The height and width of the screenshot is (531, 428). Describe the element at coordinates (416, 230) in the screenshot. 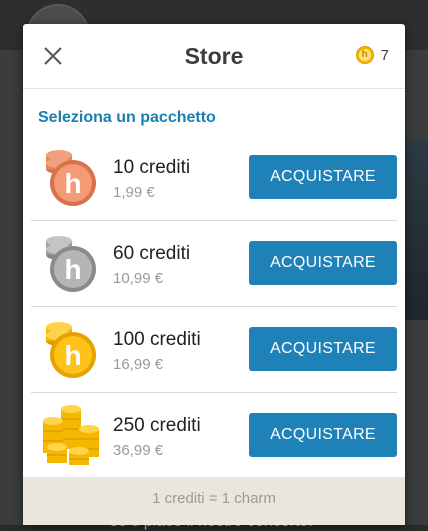

I see `background-photo` at that location.